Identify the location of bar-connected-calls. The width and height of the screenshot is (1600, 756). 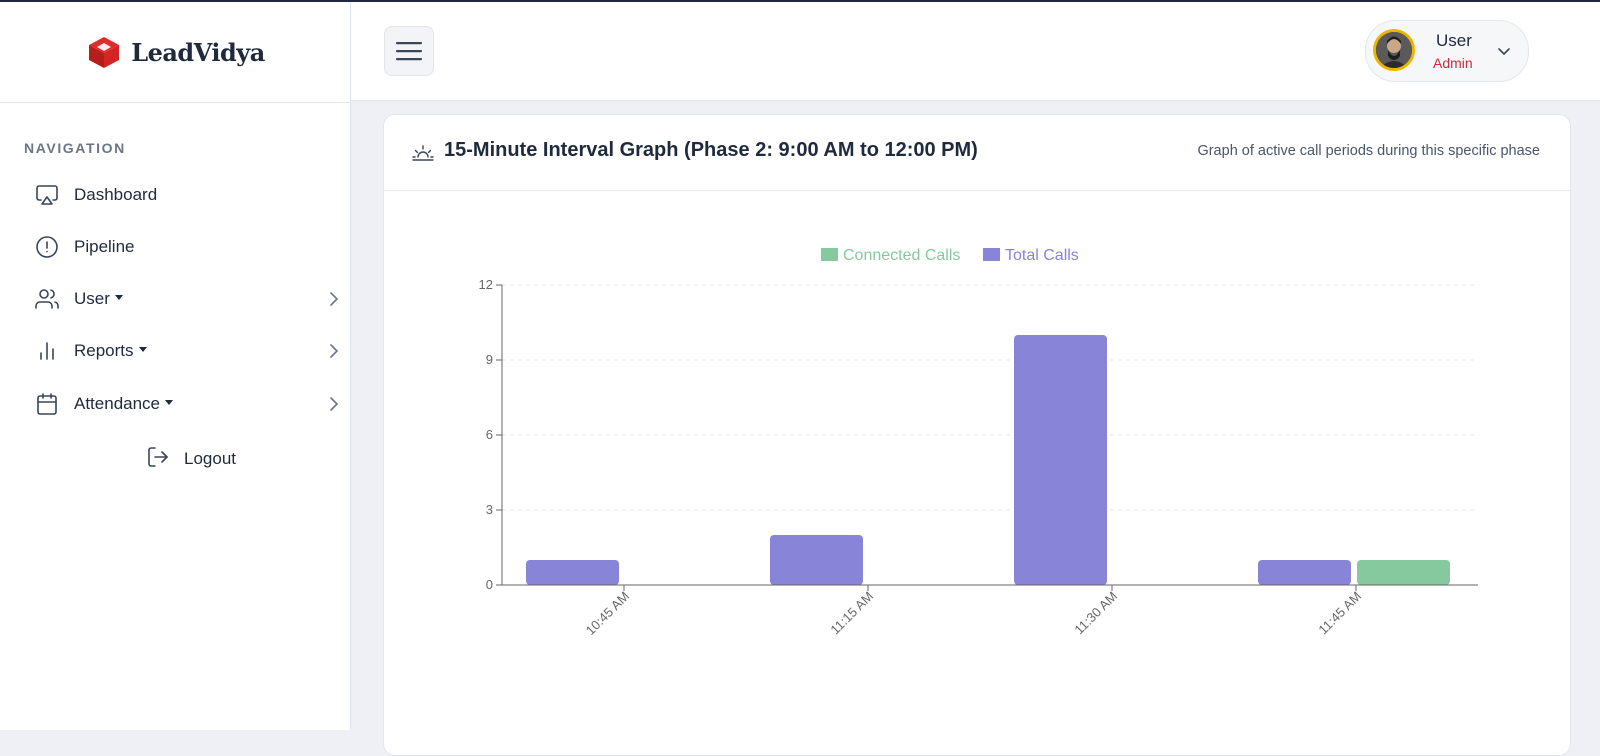
(1403, 572).